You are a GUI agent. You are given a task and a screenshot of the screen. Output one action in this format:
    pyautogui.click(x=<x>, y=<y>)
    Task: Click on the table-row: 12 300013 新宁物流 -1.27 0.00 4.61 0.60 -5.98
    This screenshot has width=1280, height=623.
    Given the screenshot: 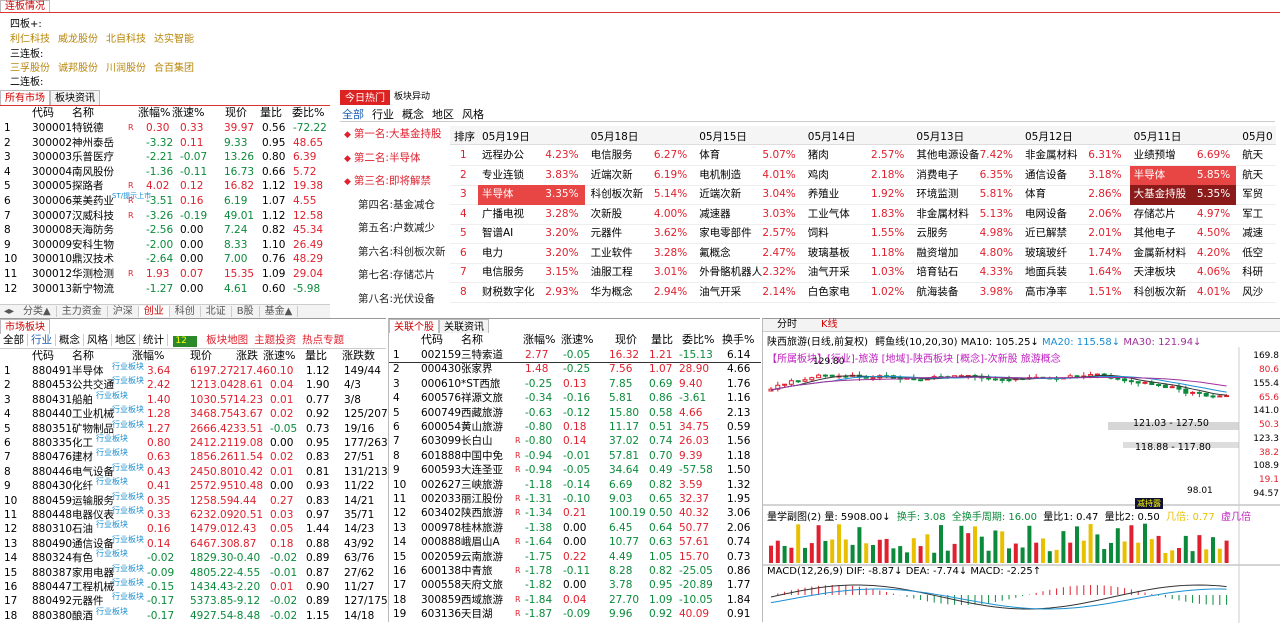 What is the action you would take?
    pyautogui.click(x=165, y=289)
    